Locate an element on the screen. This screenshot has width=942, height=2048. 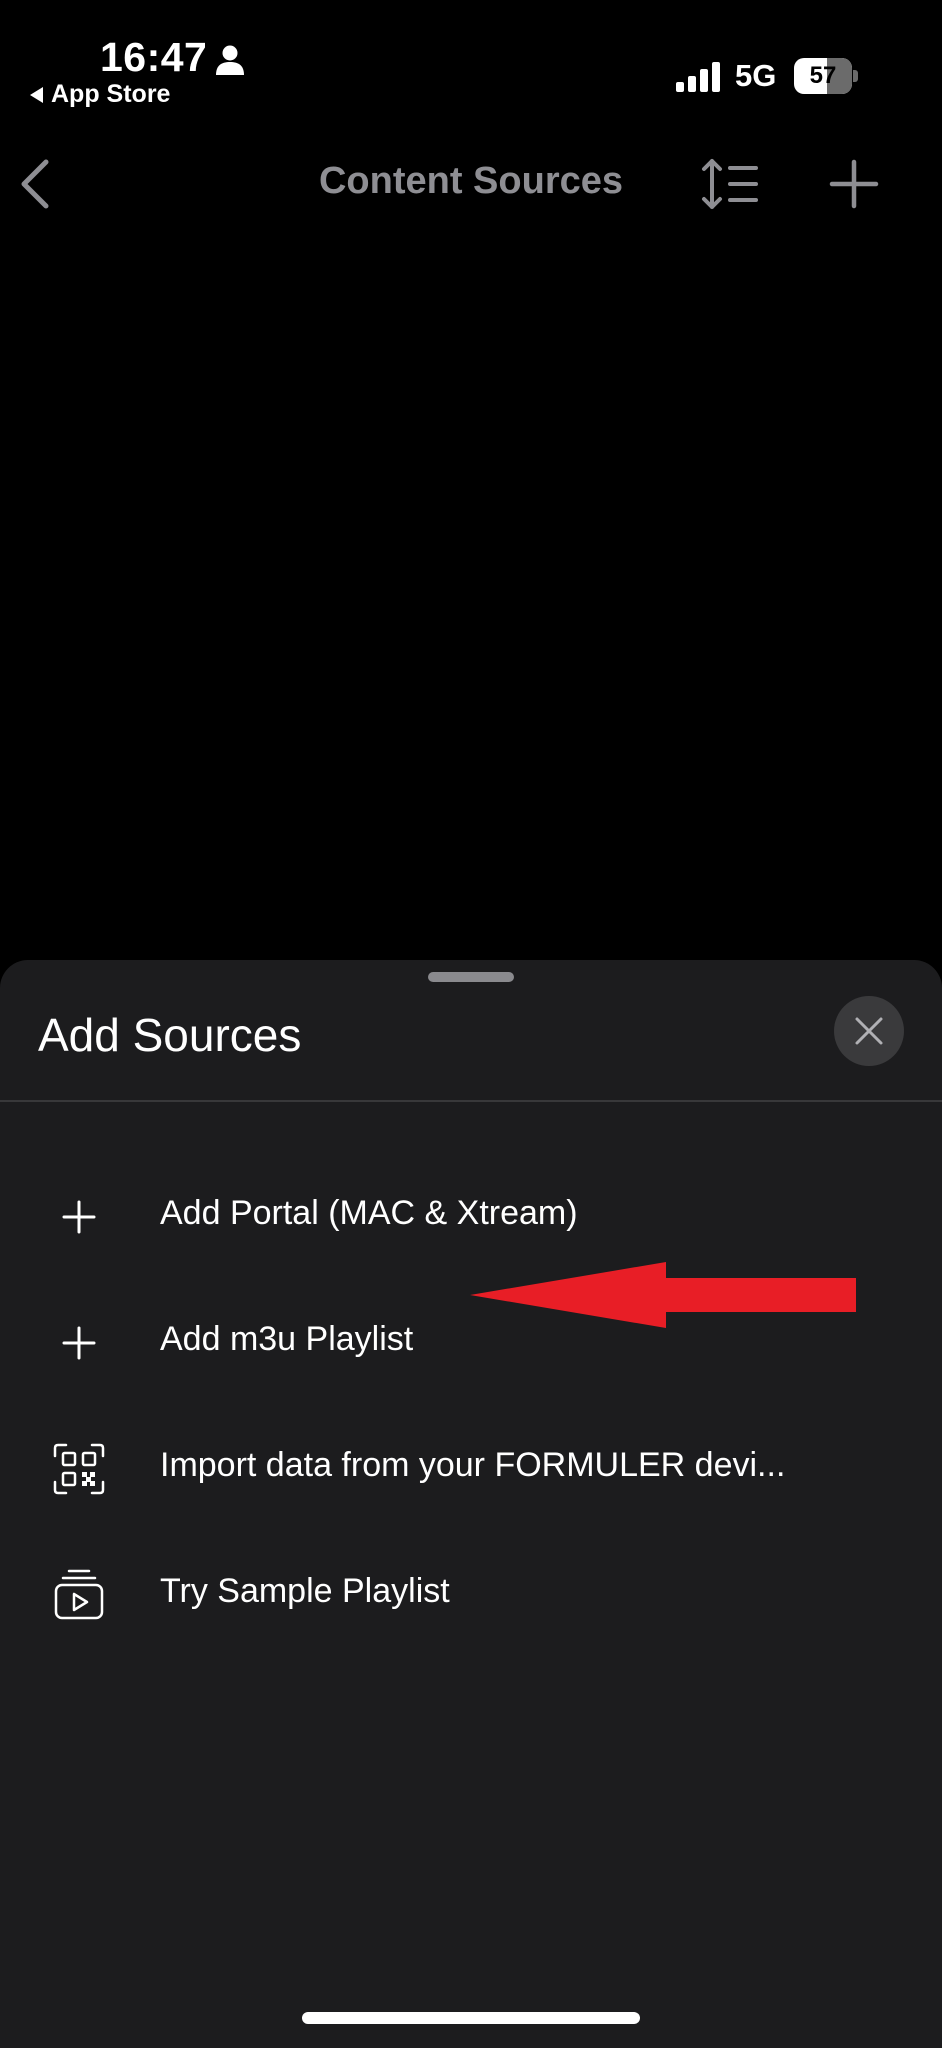
sheet-divider is located at coordinates (471, 1101).